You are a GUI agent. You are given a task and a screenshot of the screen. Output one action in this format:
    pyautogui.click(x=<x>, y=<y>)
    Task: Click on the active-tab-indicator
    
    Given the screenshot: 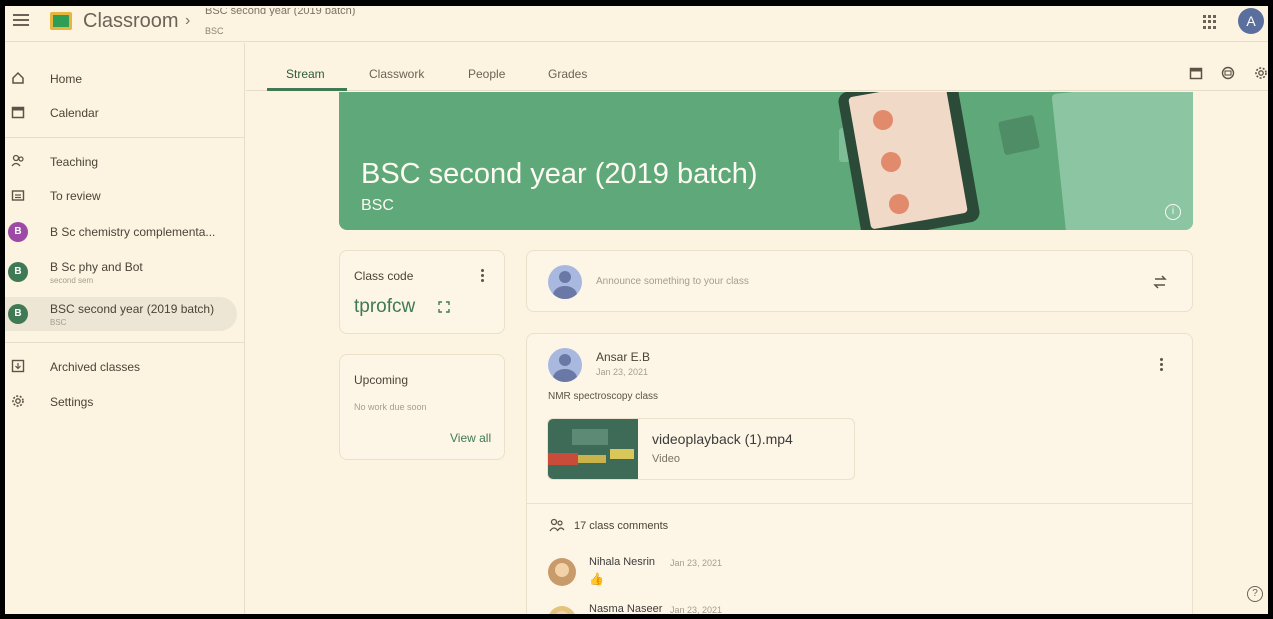 What is the action you would take?
    pyautogui.click(x=307, y=89)
    